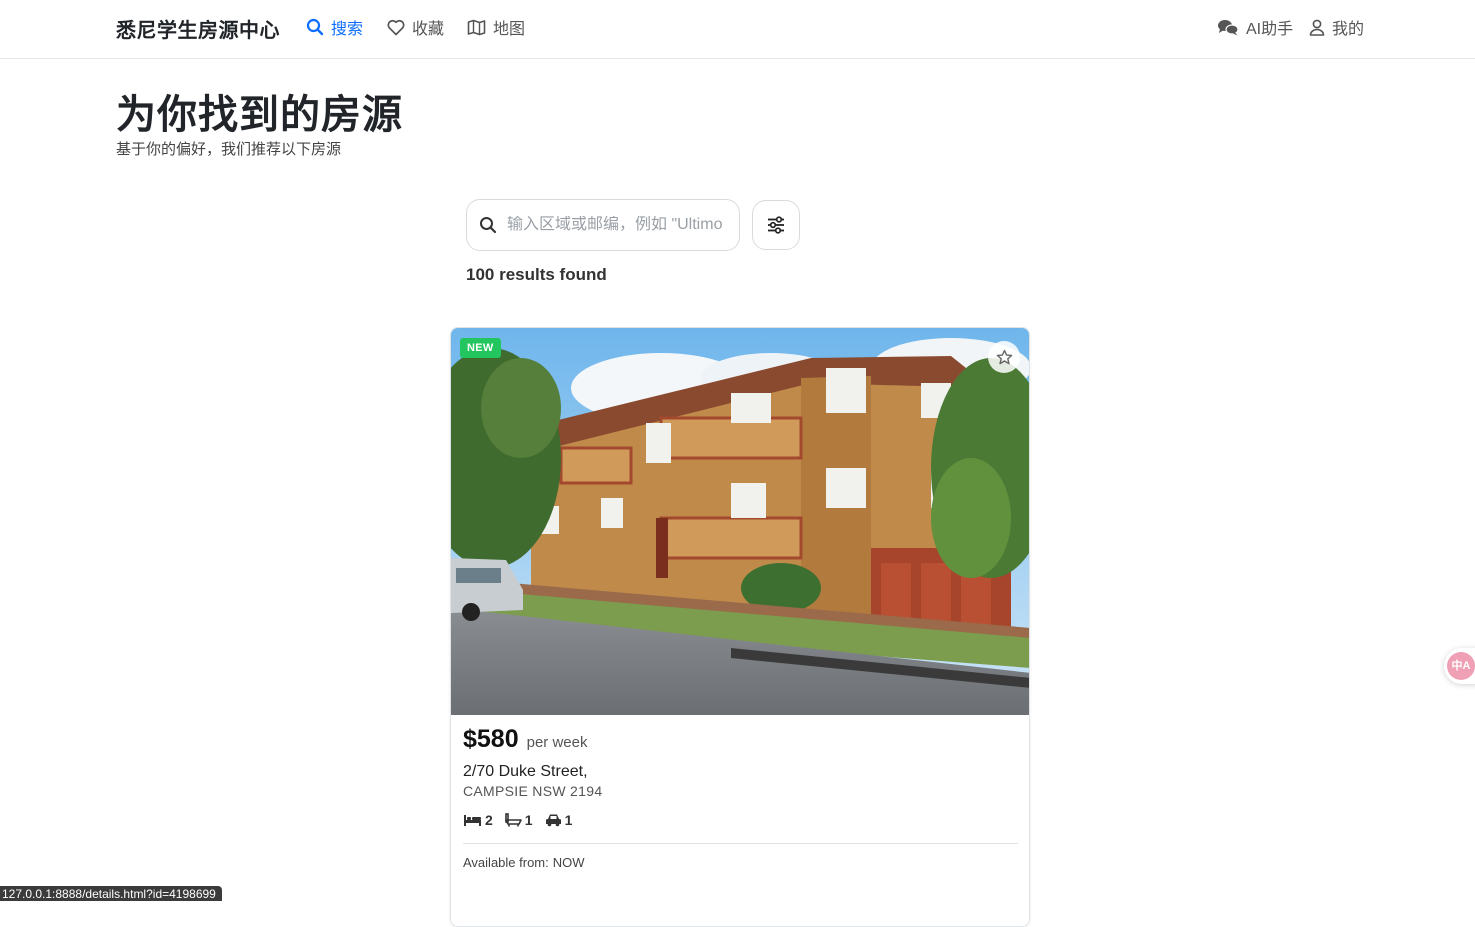 Image resolution: width=1475 pixels, height=927 pixels. What do you see at coordinates (528, 820) in the screenshot?
I see `bathrooms-count: 1` at bounding box center [528, 820].